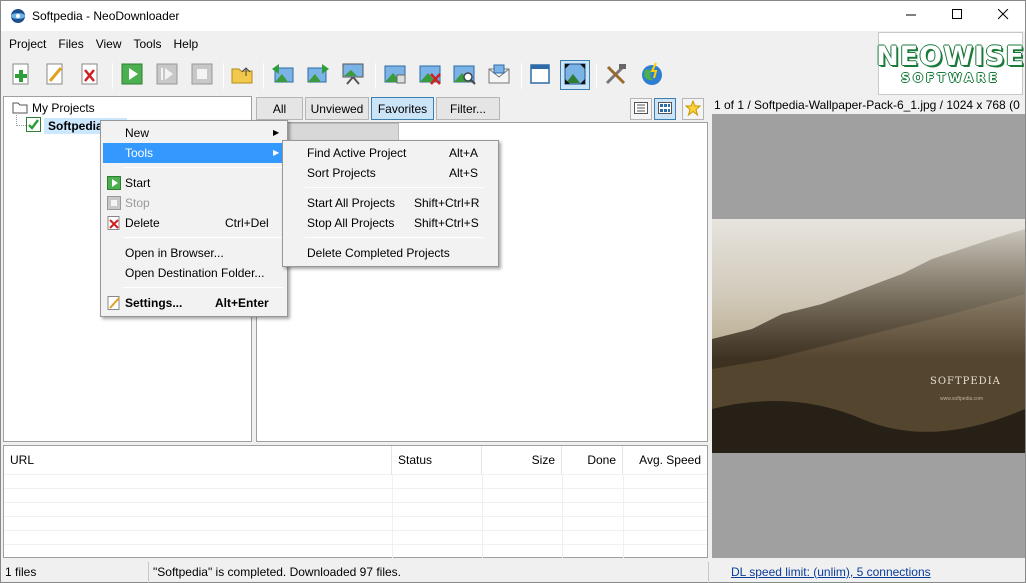  What do you see at coordinates (146, 44) in the screenshot?
I see `menu-tools: Tools` at bounding box center [146, 44].